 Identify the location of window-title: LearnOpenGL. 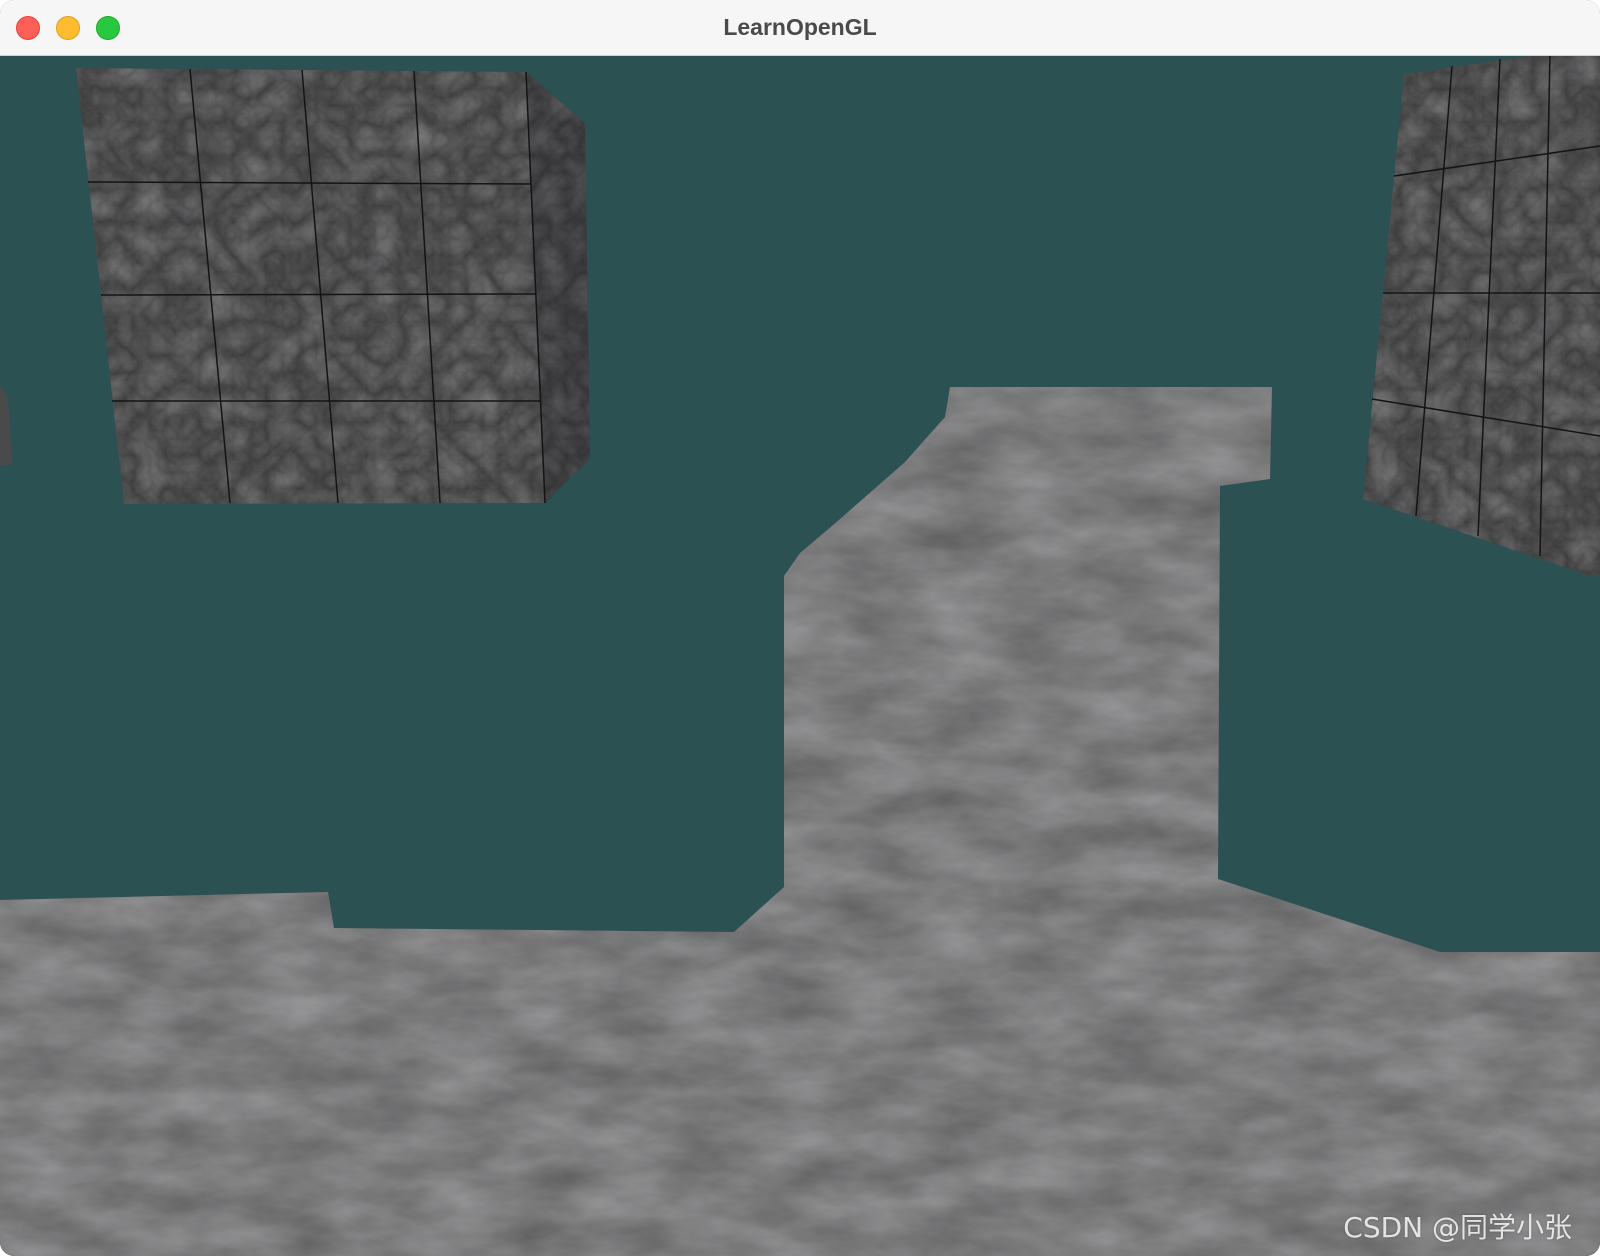
(800, 27).